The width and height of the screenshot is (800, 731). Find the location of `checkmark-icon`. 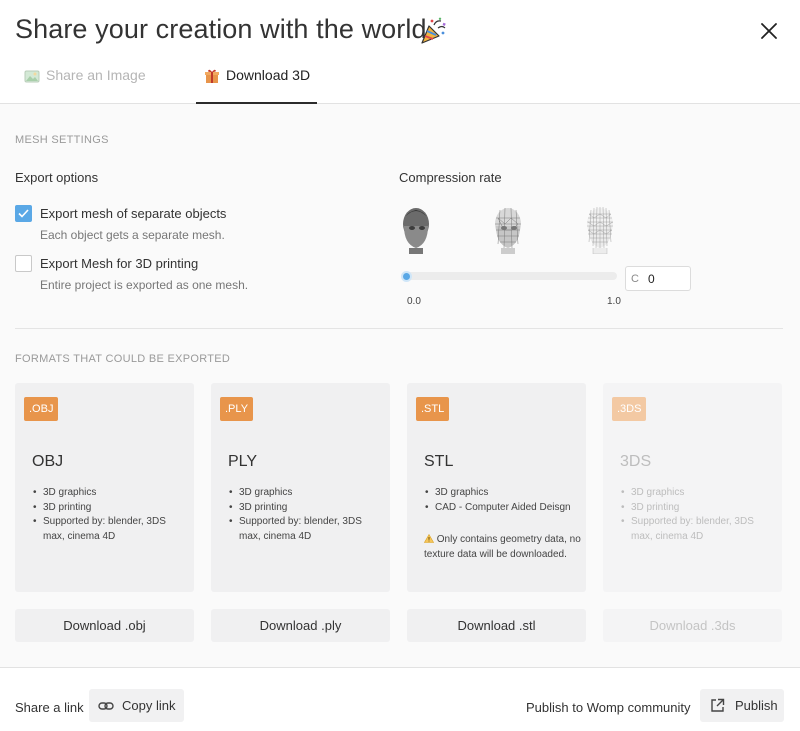

checkmark-icon is located at coordinates (23, 213).